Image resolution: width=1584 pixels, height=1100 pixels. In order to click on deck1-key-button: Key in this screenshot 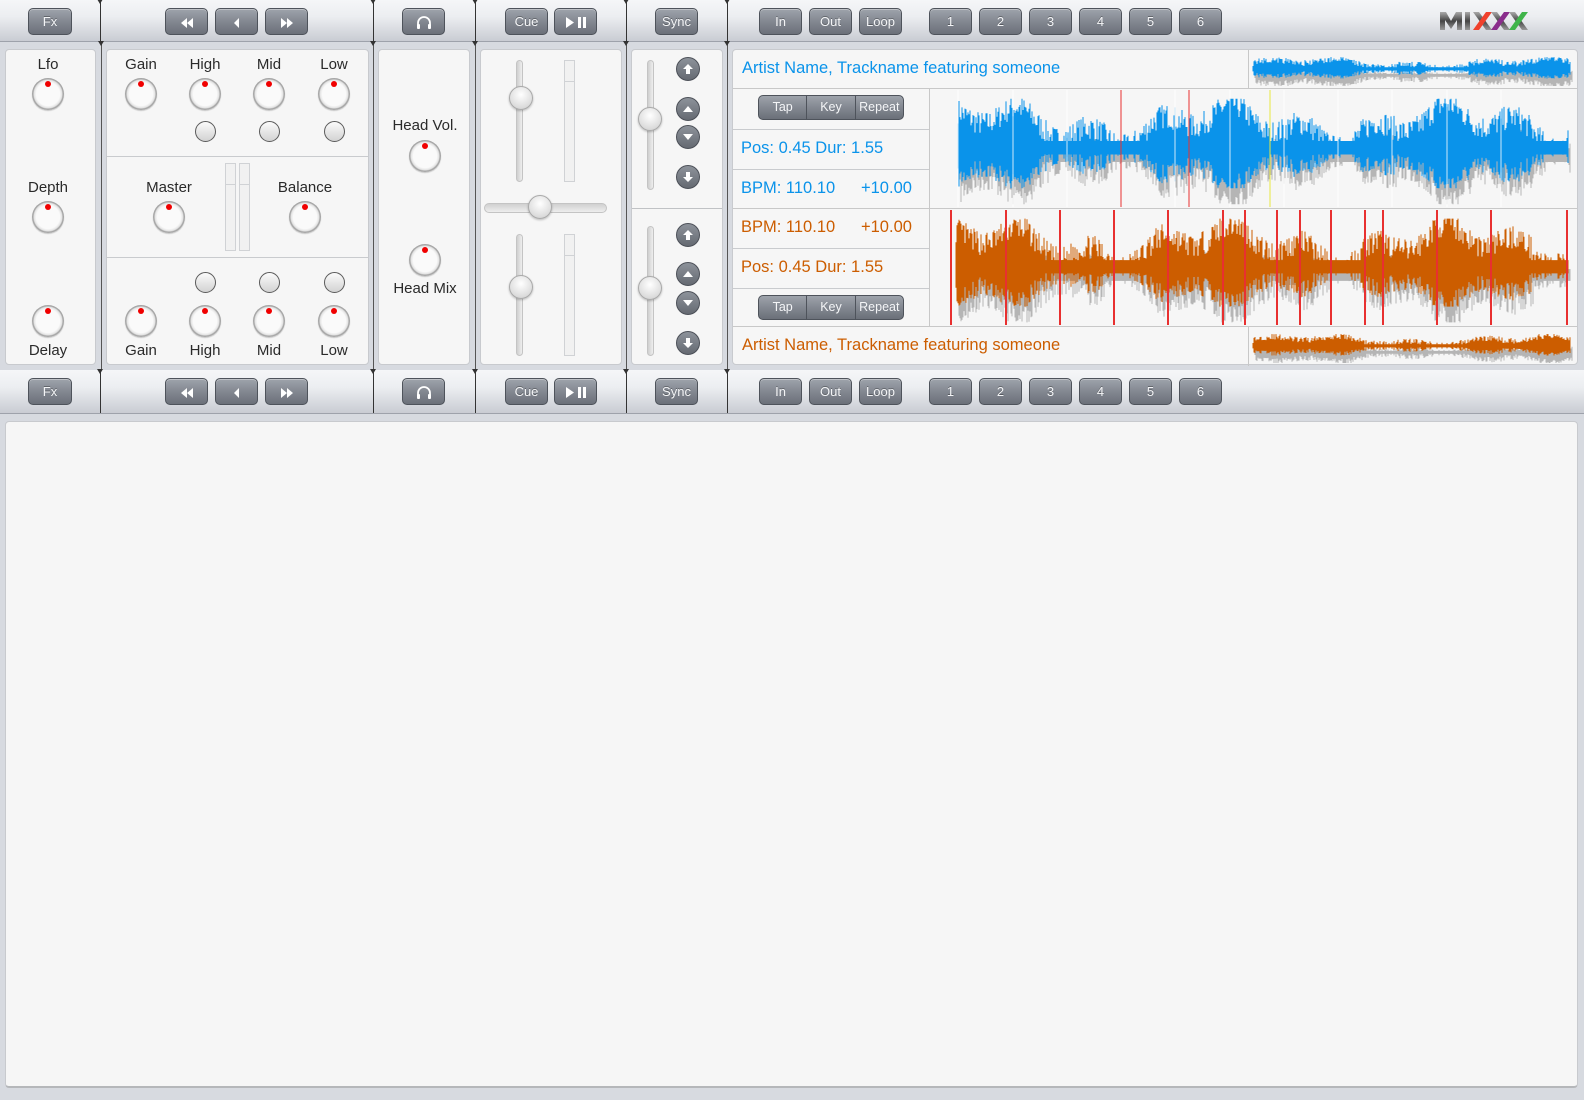, I will do `click(831, 107)`.